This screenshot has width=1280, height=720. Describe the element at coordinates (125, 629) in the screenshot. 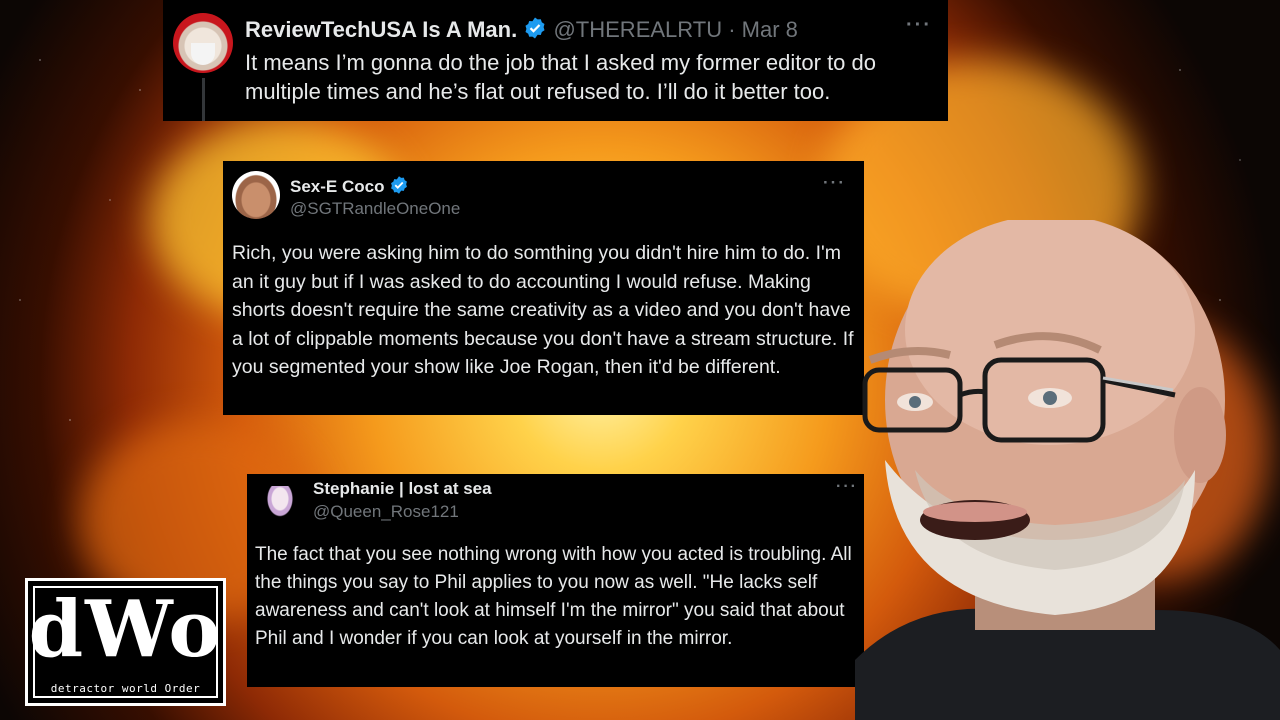

I see `logo-mark: dWo` at that location.